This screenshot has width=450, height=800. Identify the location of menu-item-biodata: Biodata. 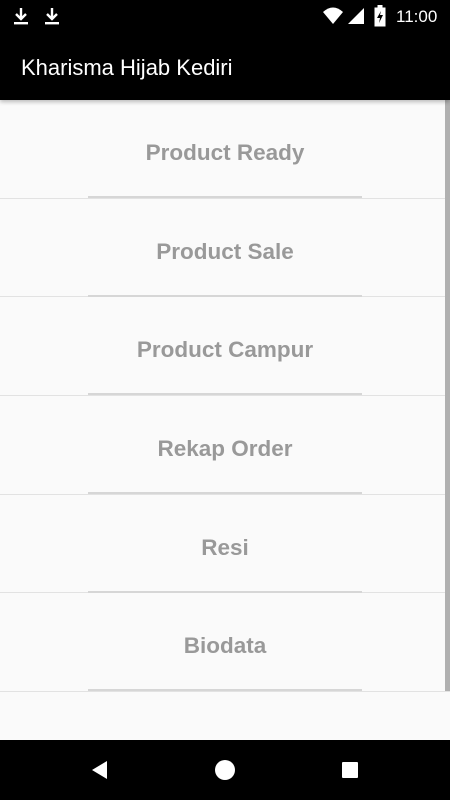
(225, 643).